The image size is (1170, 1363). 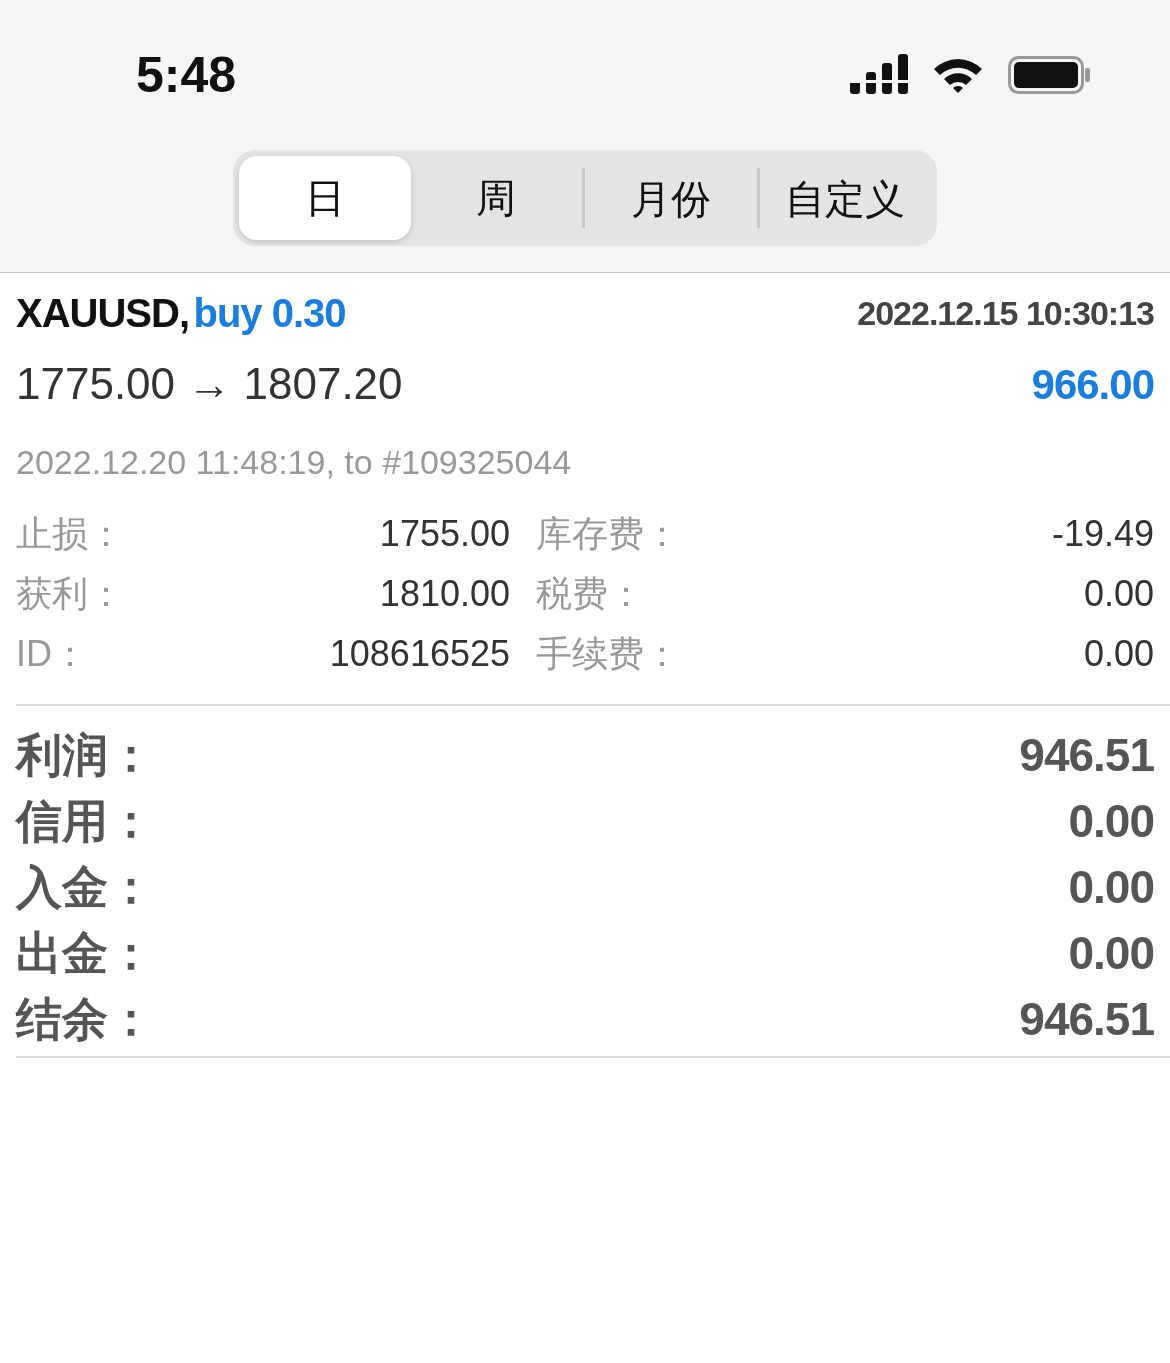 What do you see at coordinates (52, 654) in the screenshot?
I see `detail-label: ID：` at bounding box center [52, 654].